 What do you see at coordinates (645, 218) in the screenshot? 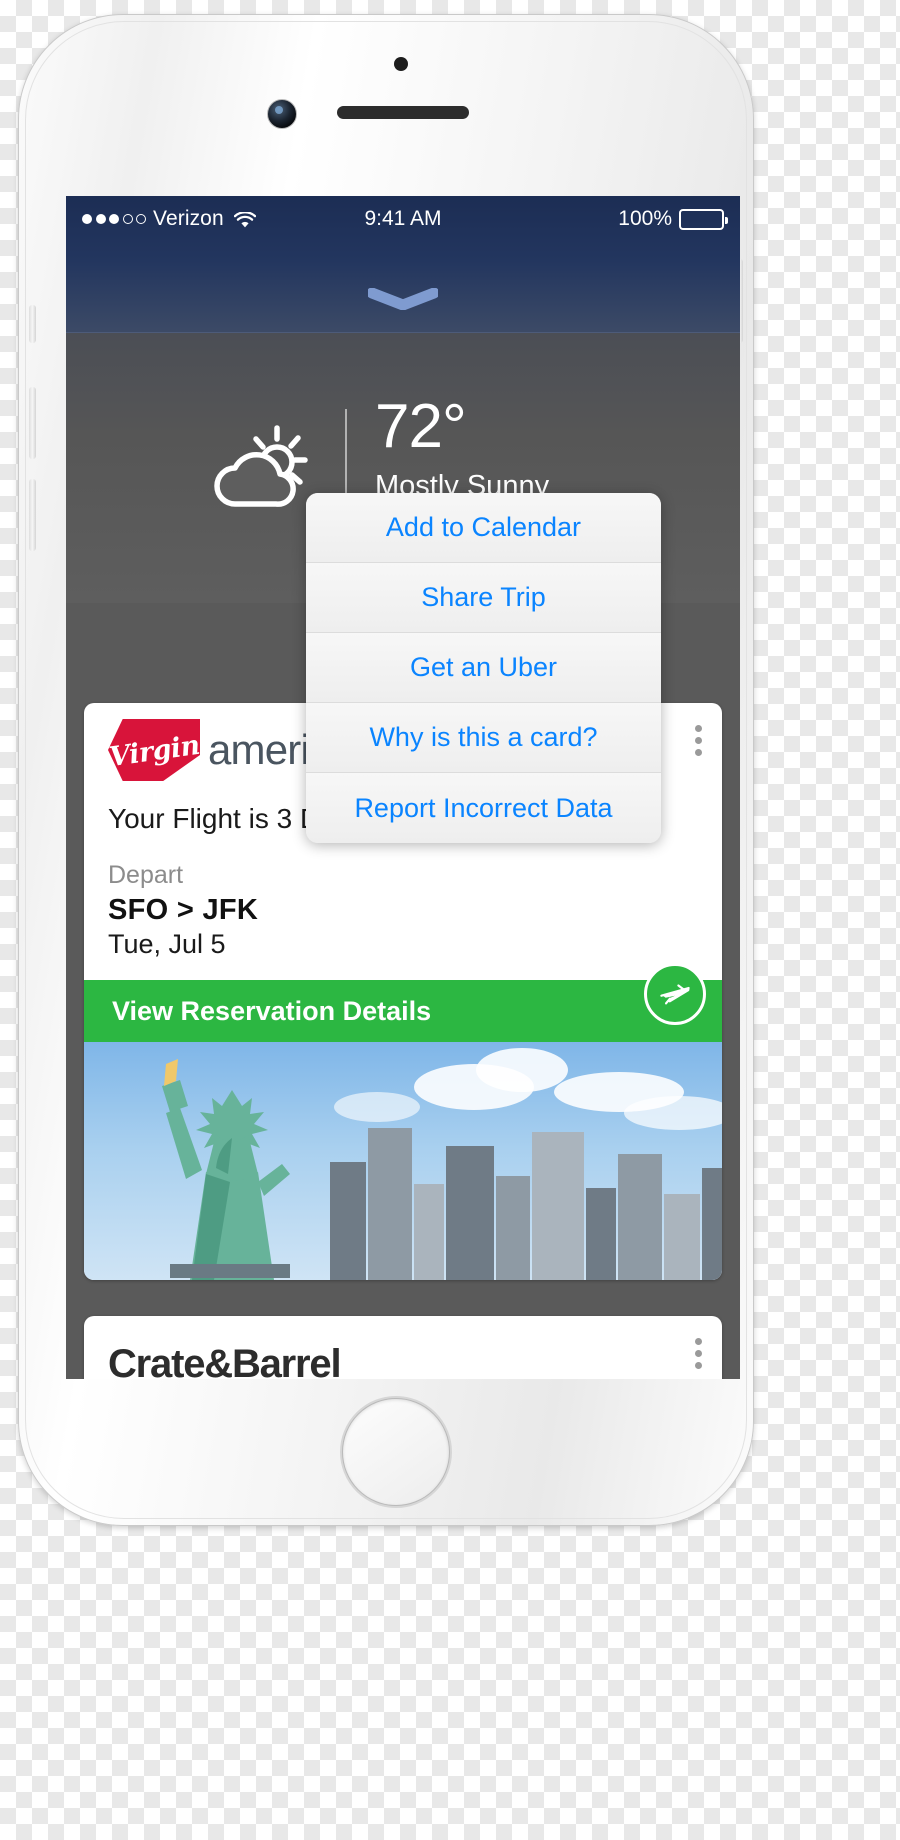
I see `battery-percent-label: 100%` at bounding box center [645, 218].